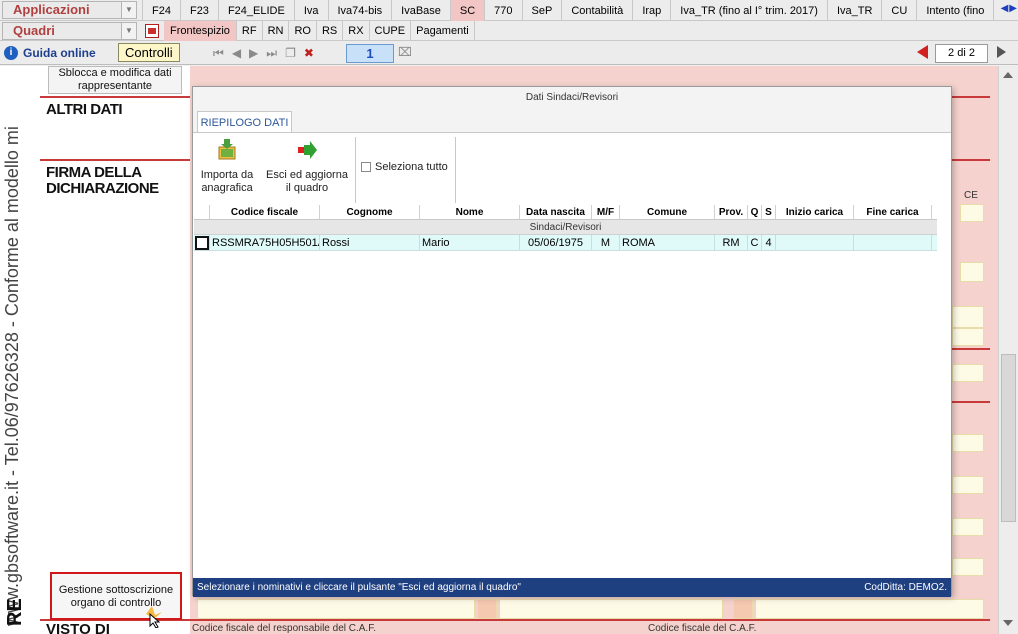 The height and width of the screenshot is (634, 1018). Describe the element at coordinates (200, 31) in the screenshot. I see `subtab-frontespizio: Frontespizio` at that location.